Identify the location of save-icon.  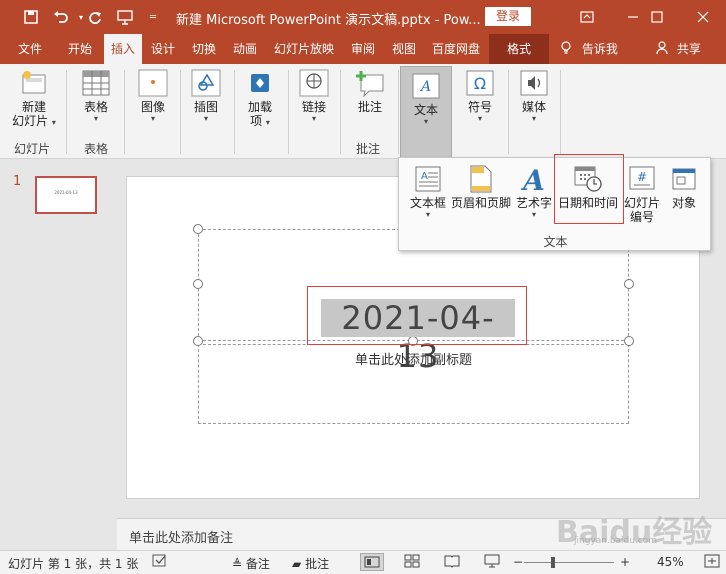
(31, 17).